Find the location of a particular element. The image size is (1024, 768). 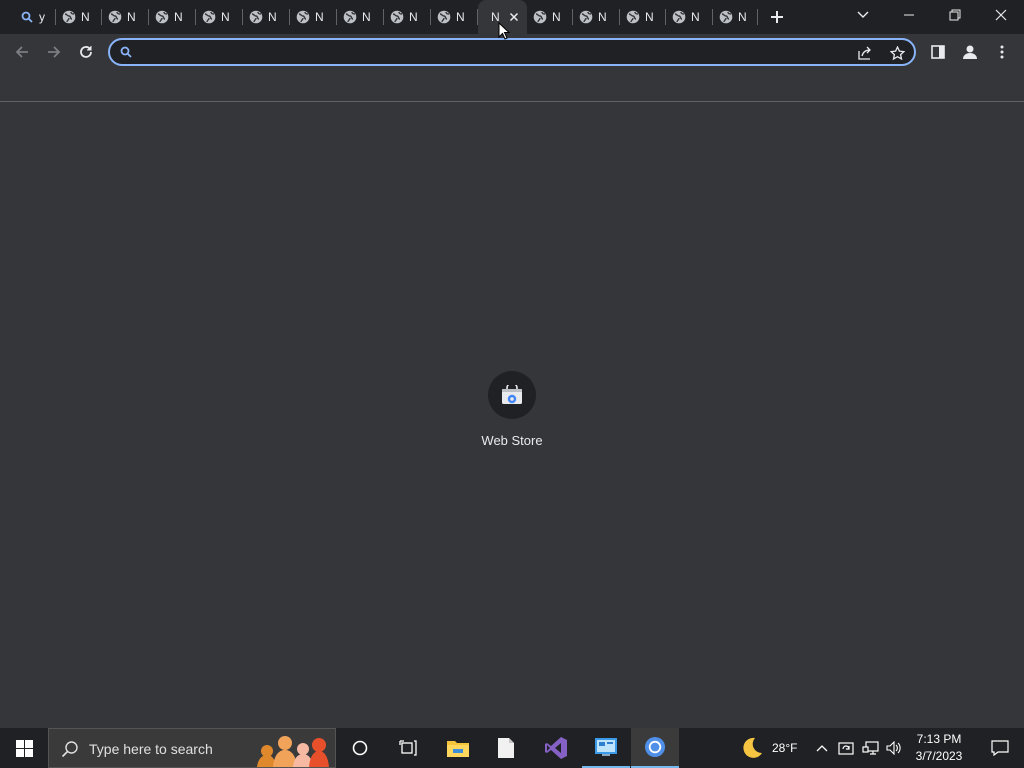

chevron-up-icon is located at coordinates (822, 748).